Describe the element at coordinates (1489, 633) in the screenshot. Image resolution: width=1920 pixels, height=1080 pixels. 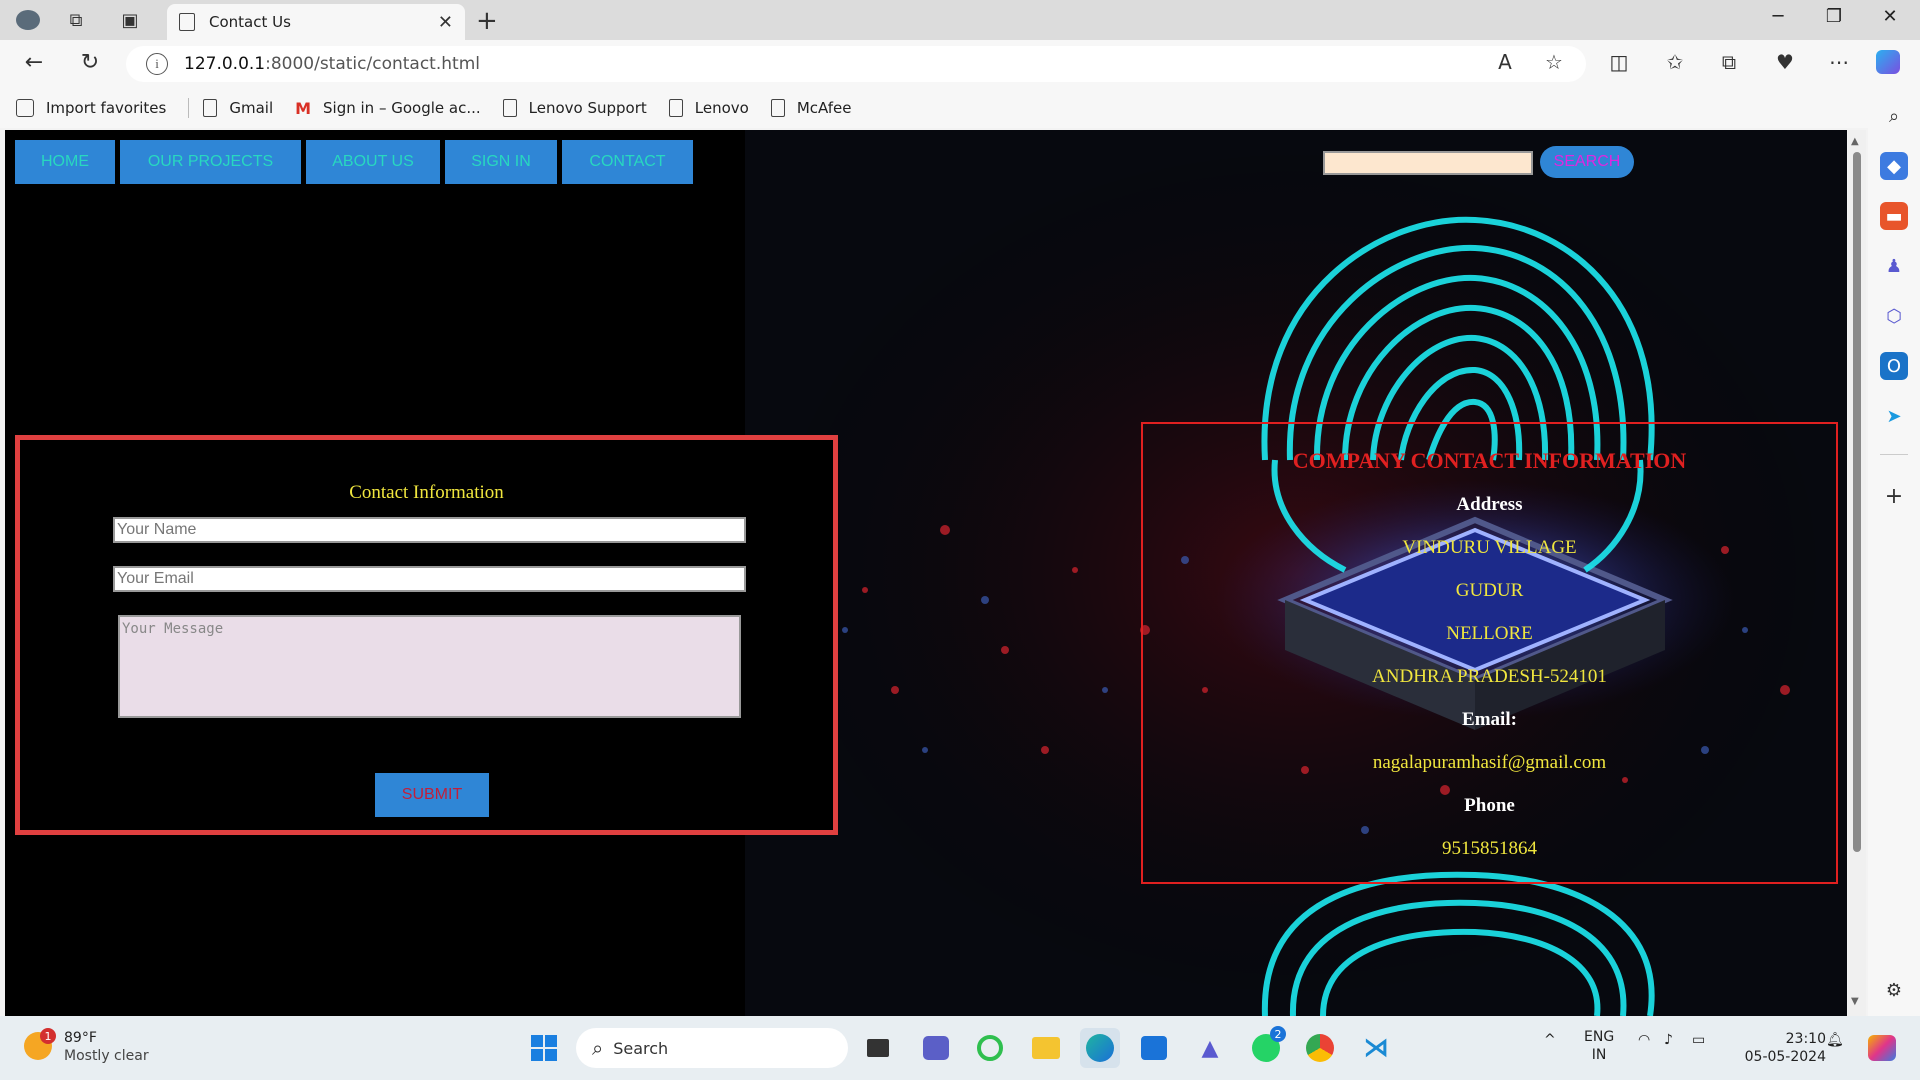
I see `address-line: NELLORE` at that location.